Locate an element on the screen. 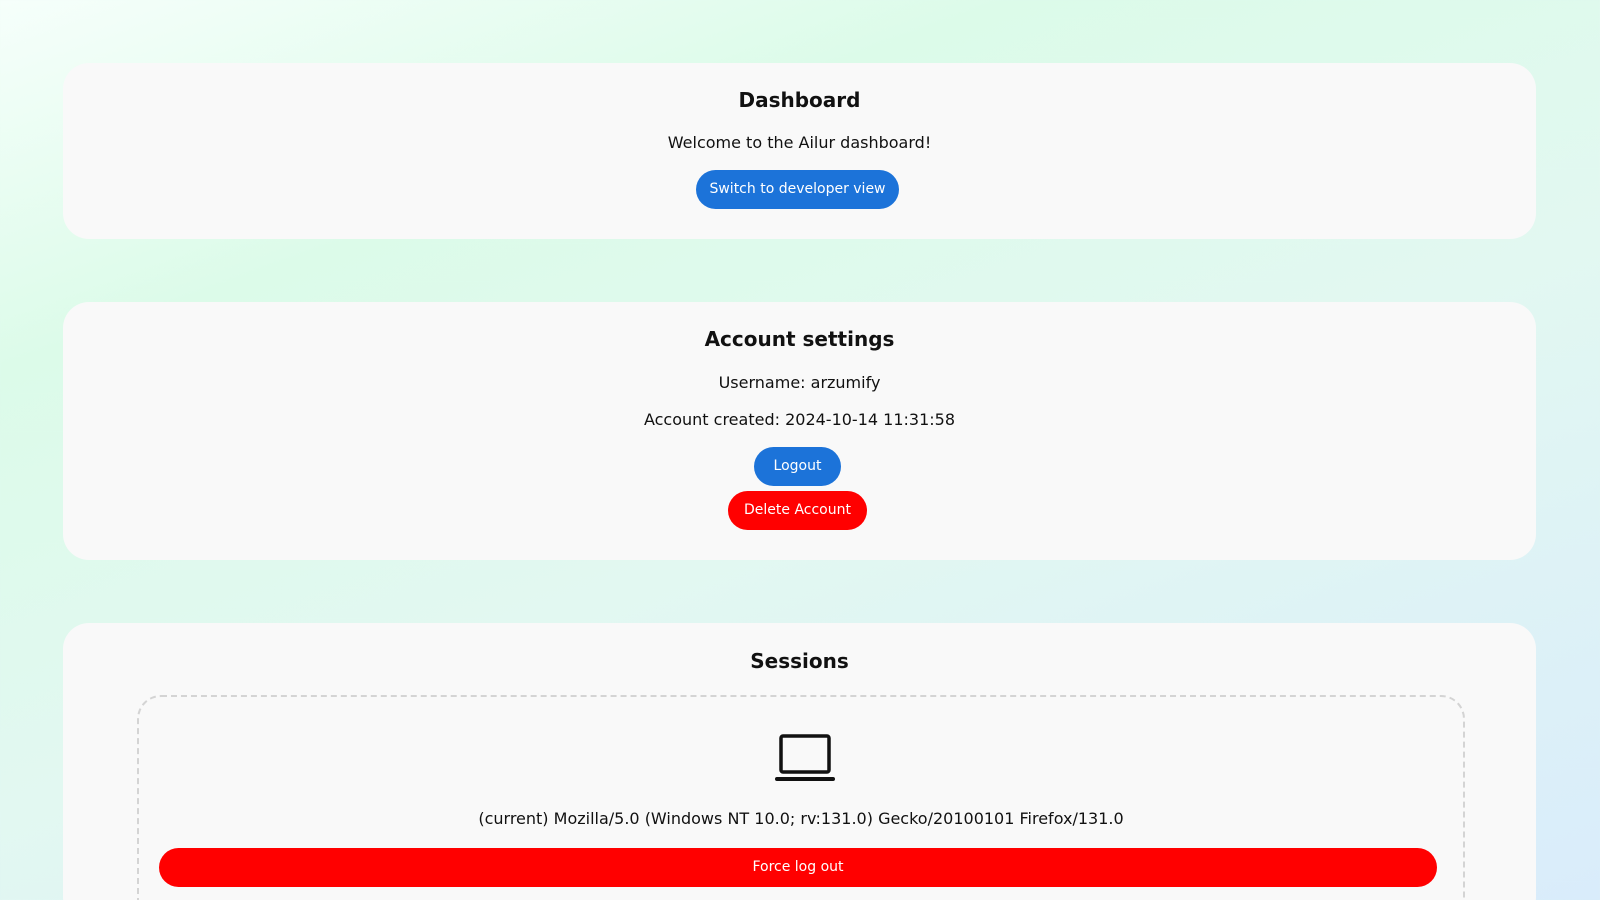 The width and height of the screenshot is (1600, 900). logout-button: Logout is located at coordinates (797, 466).